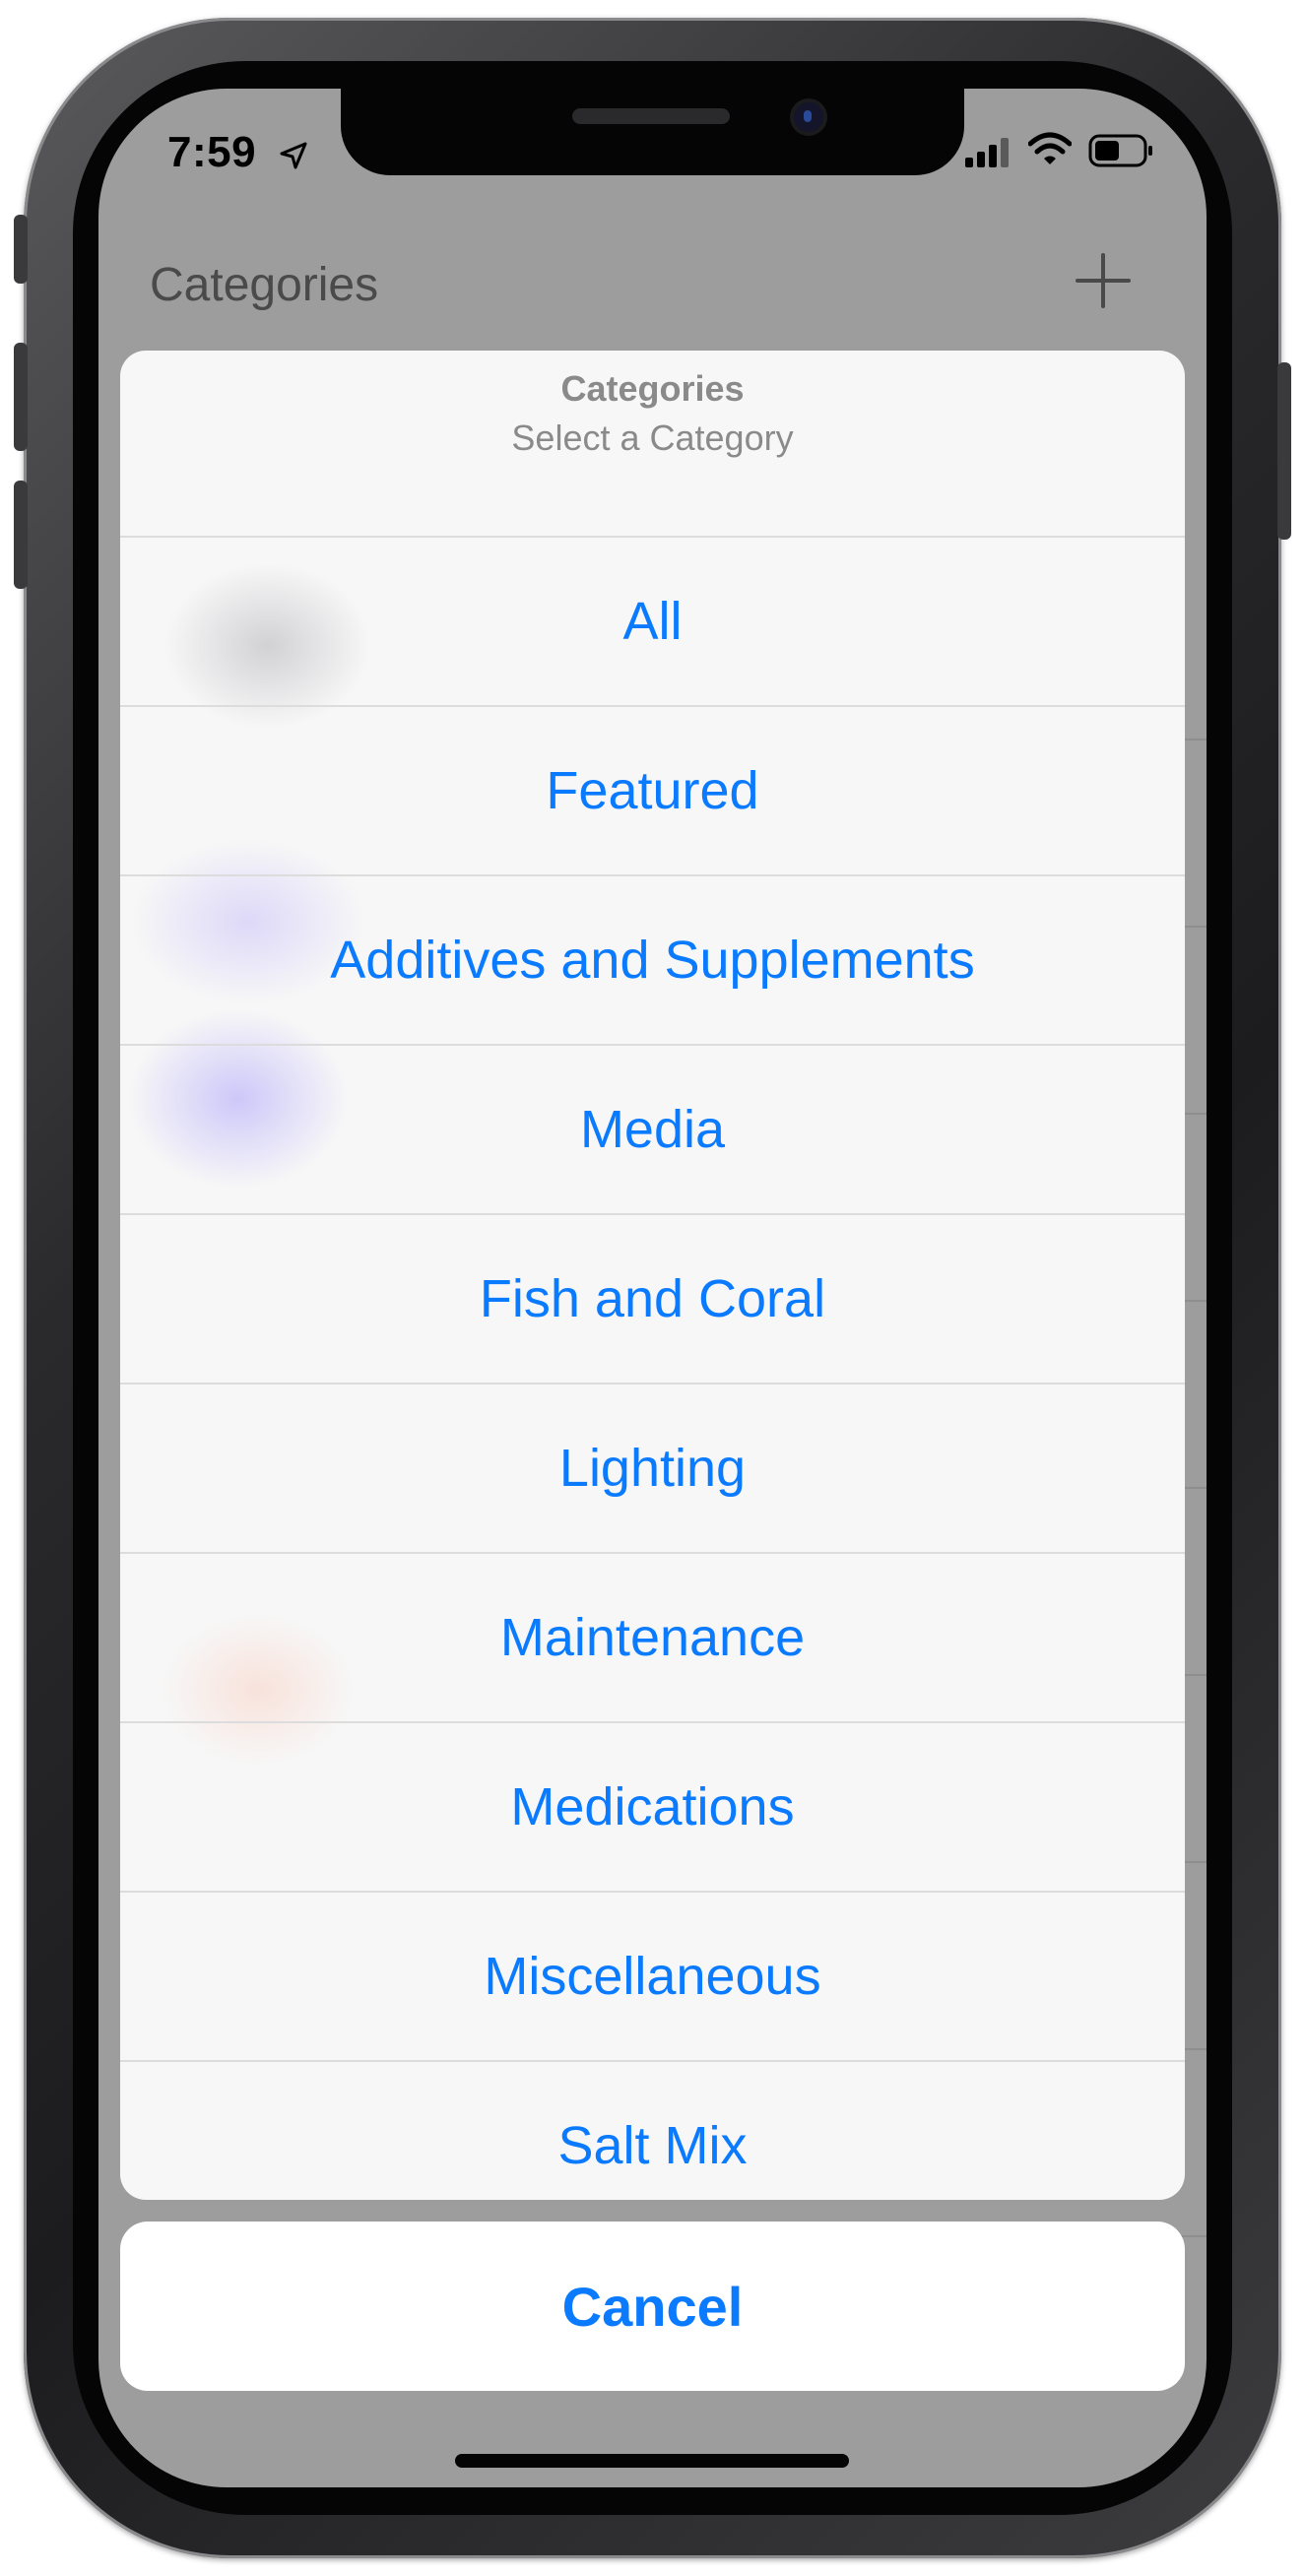  I want to click on option-all: All, so click(652, 620).